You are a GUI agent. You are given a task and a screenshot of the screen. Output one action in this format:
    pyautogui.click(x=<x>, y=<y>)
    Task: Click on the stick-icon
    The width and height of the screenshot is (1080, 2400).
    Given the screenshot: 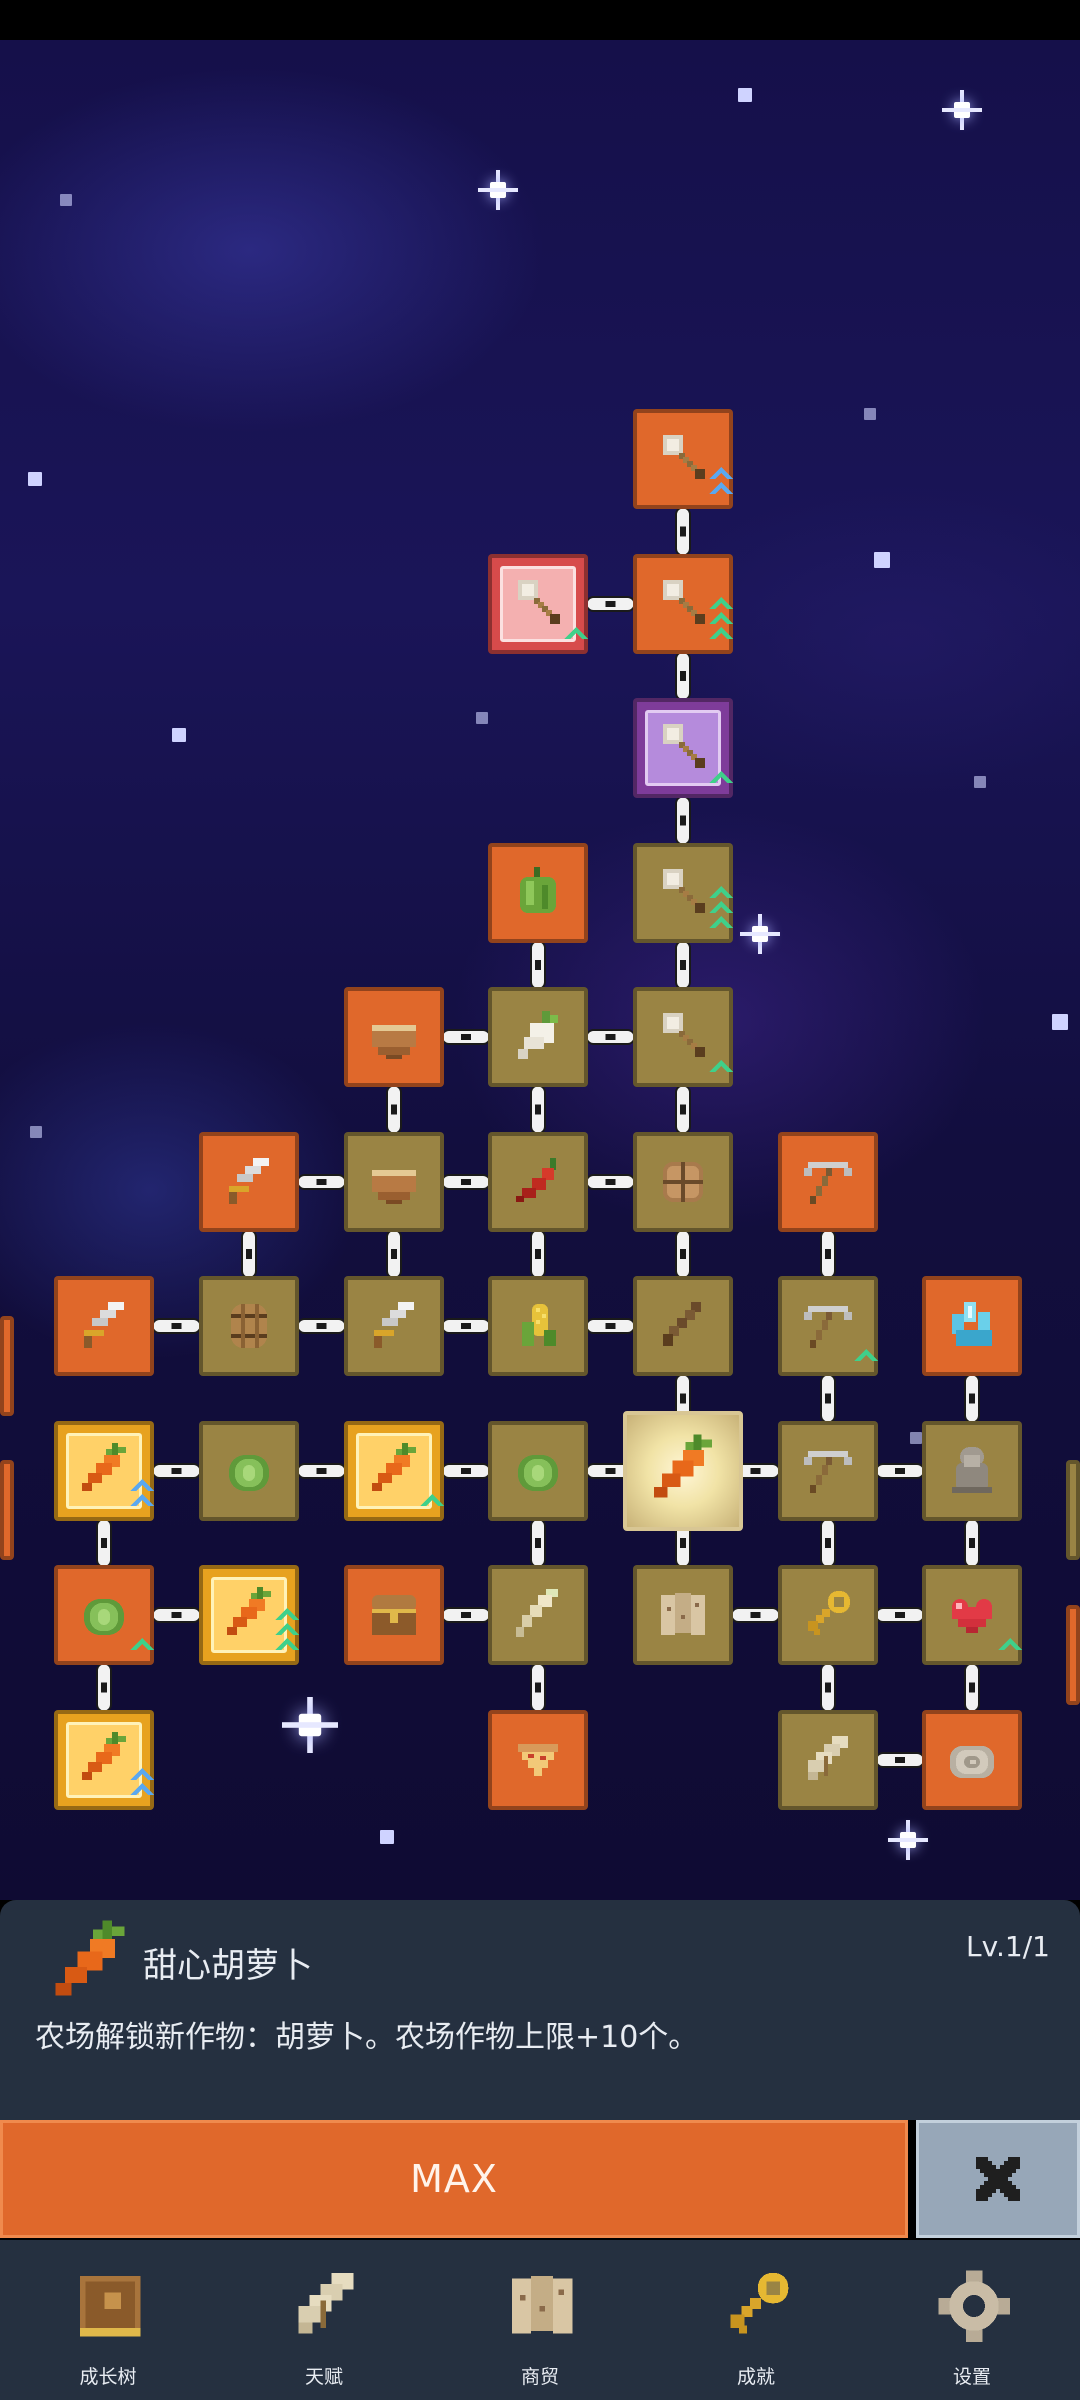 What is the action you would take?
    pyautogui.click(x=683, y=1326)
    